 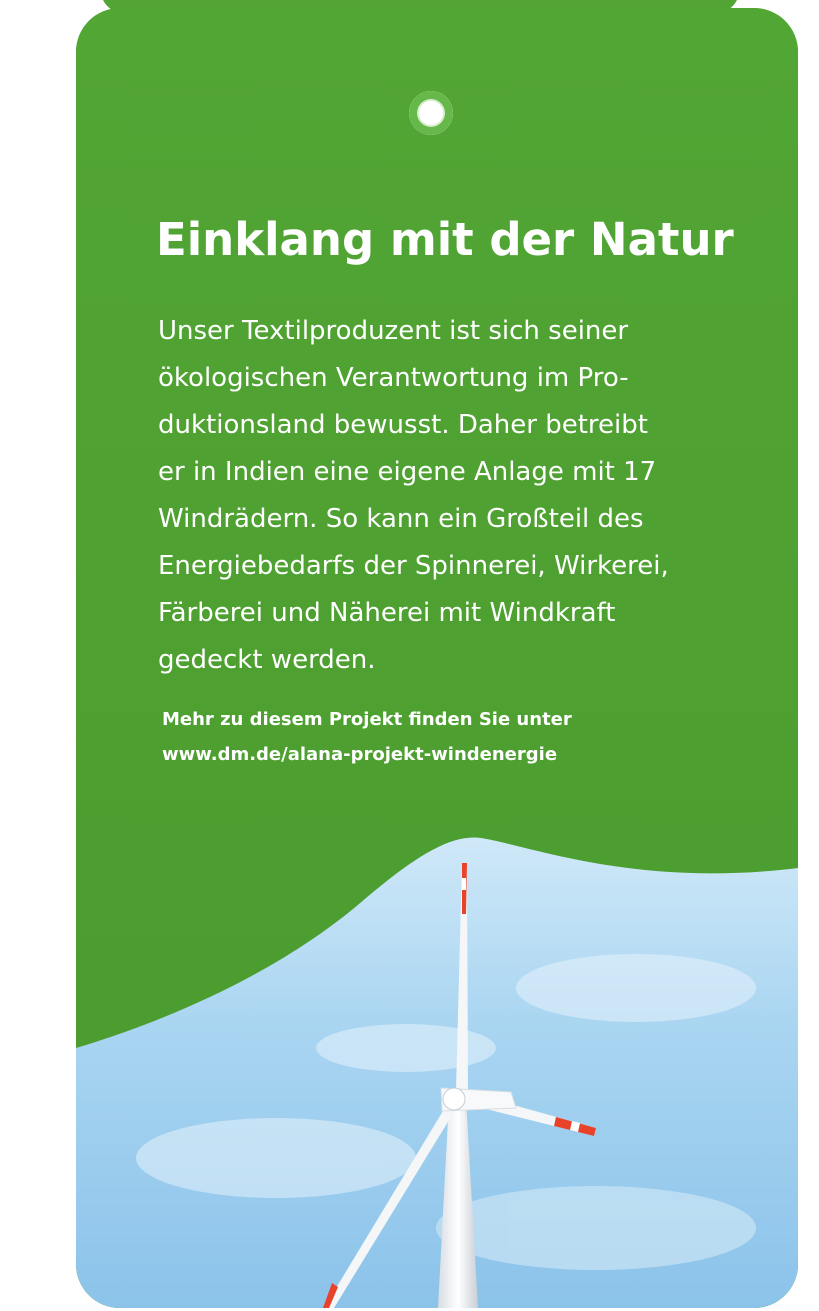 I want to click on tag-title: Einklang mit der Natur, so click(x=445, y=239).